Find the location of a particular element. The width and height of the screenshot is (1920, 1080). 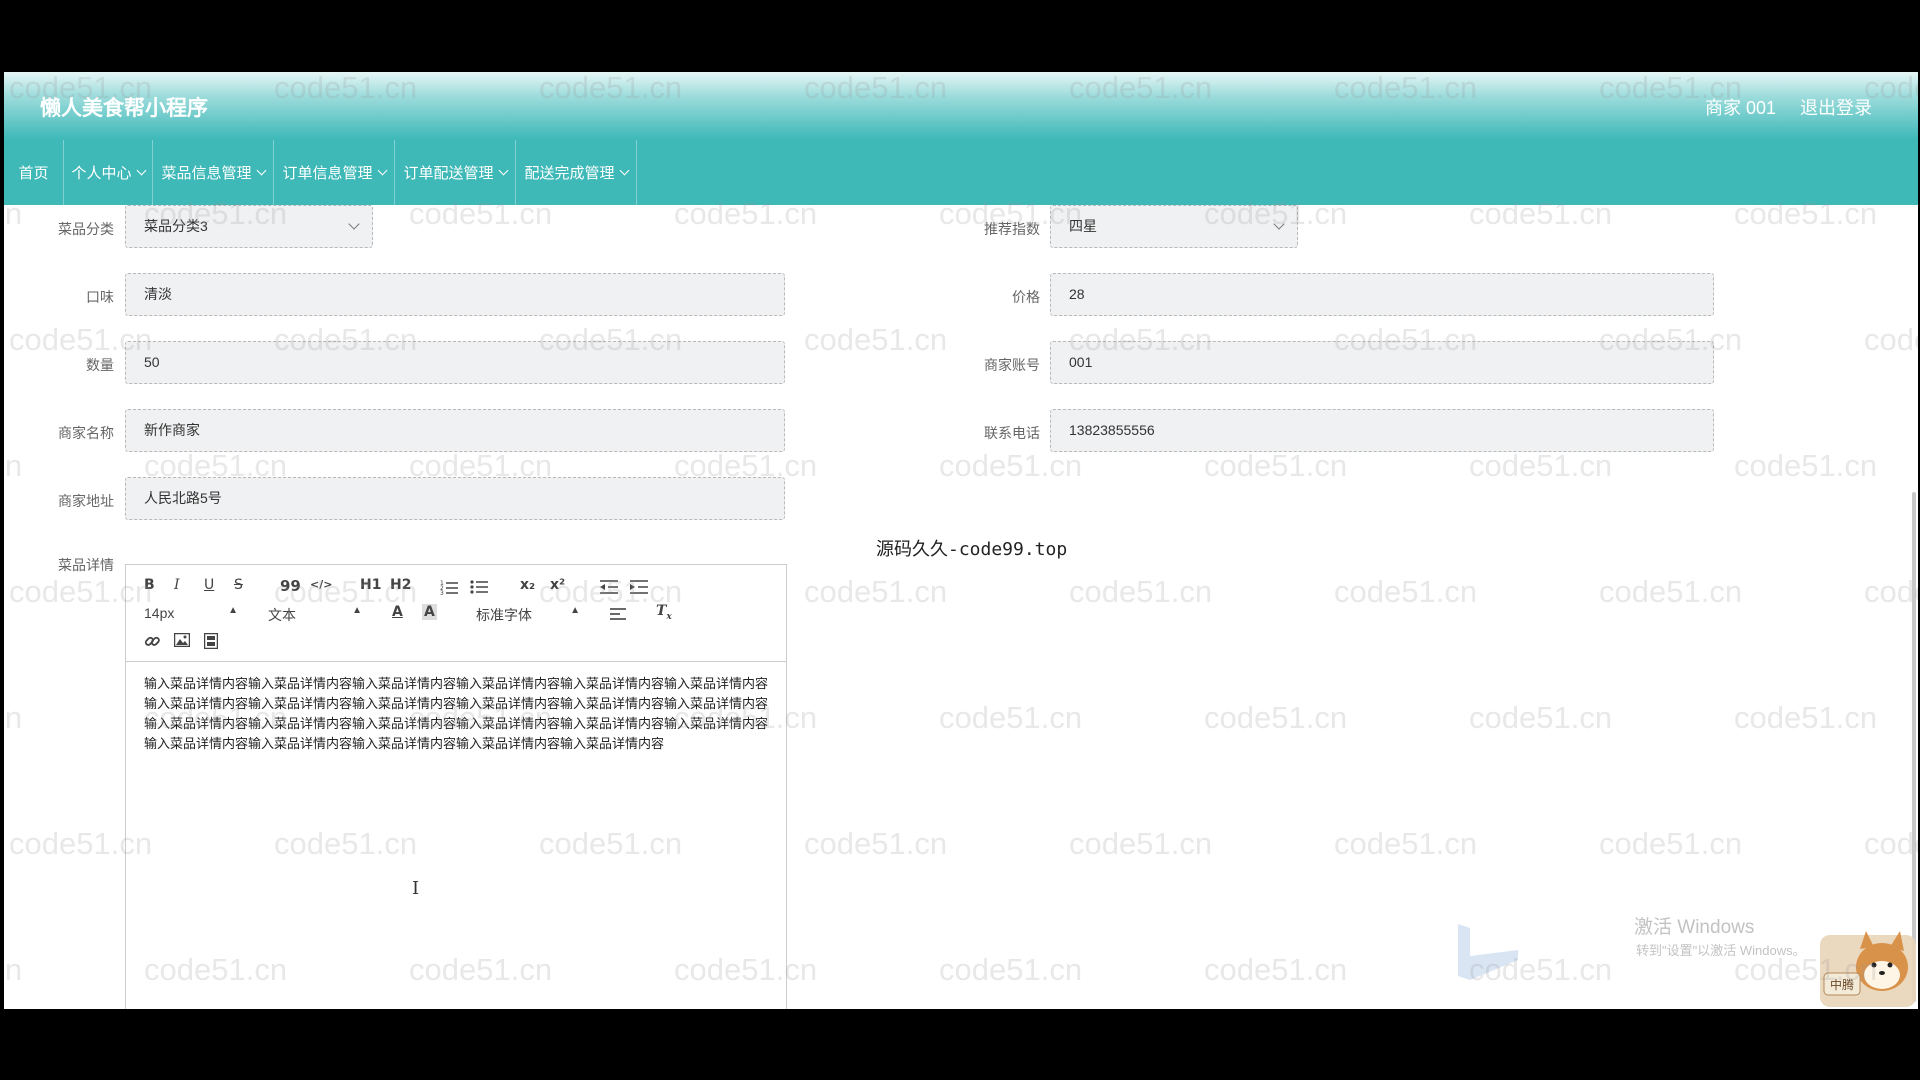

heading2-button: H2 is located at coordinates (400, 585).